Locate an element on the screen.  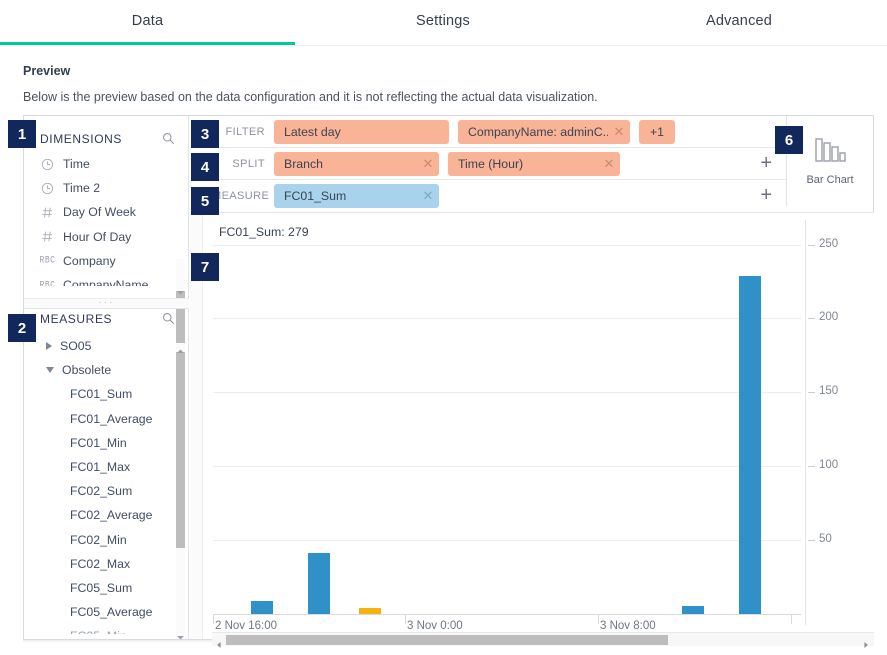
tab-advanced: Advanced is located at coordinates (739, 21).